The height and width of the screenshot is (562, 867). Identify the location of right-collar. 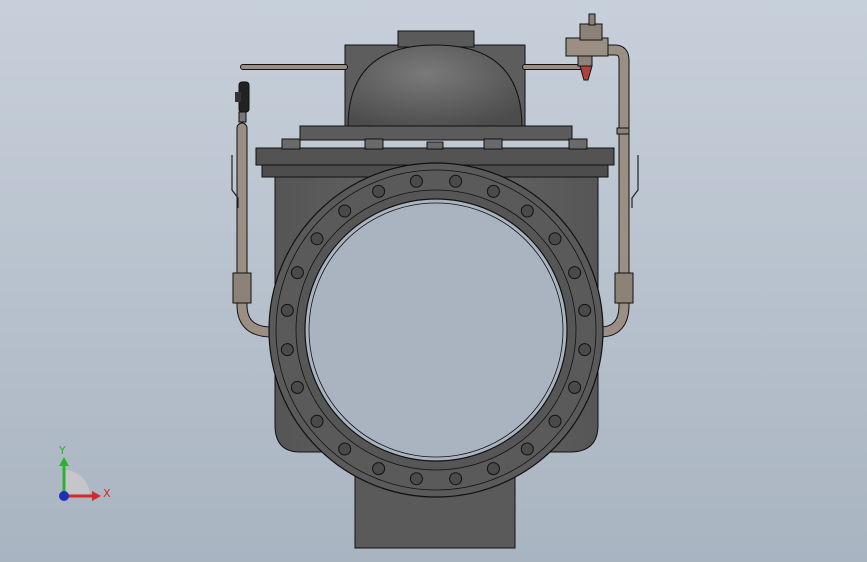
(623, 131).